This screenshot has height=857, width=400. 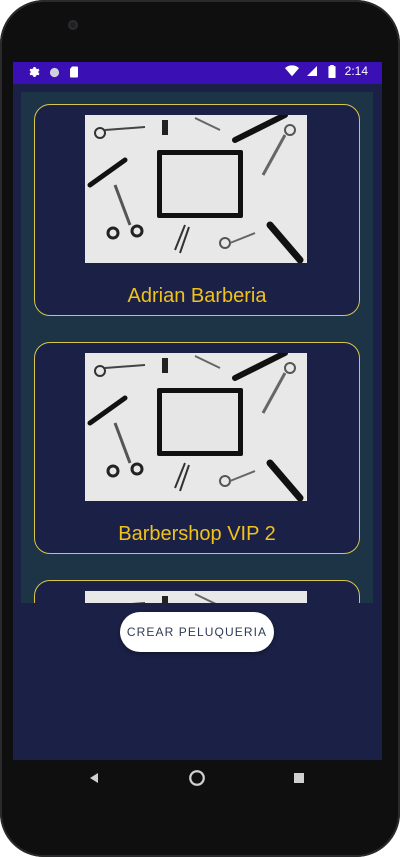 I want to click on recents-icon, so click(x=299, y=778).